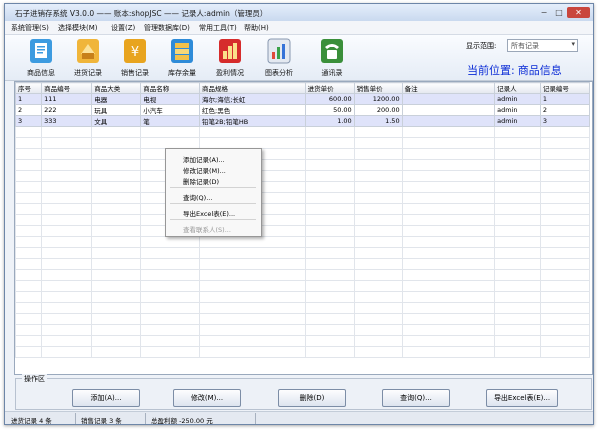 The width and height of the screenshot is (600, 431). What do you see at coordinates (116, 99) in the screenshot?
I see `table-cell: 电器` at bounding box center [116, 99].